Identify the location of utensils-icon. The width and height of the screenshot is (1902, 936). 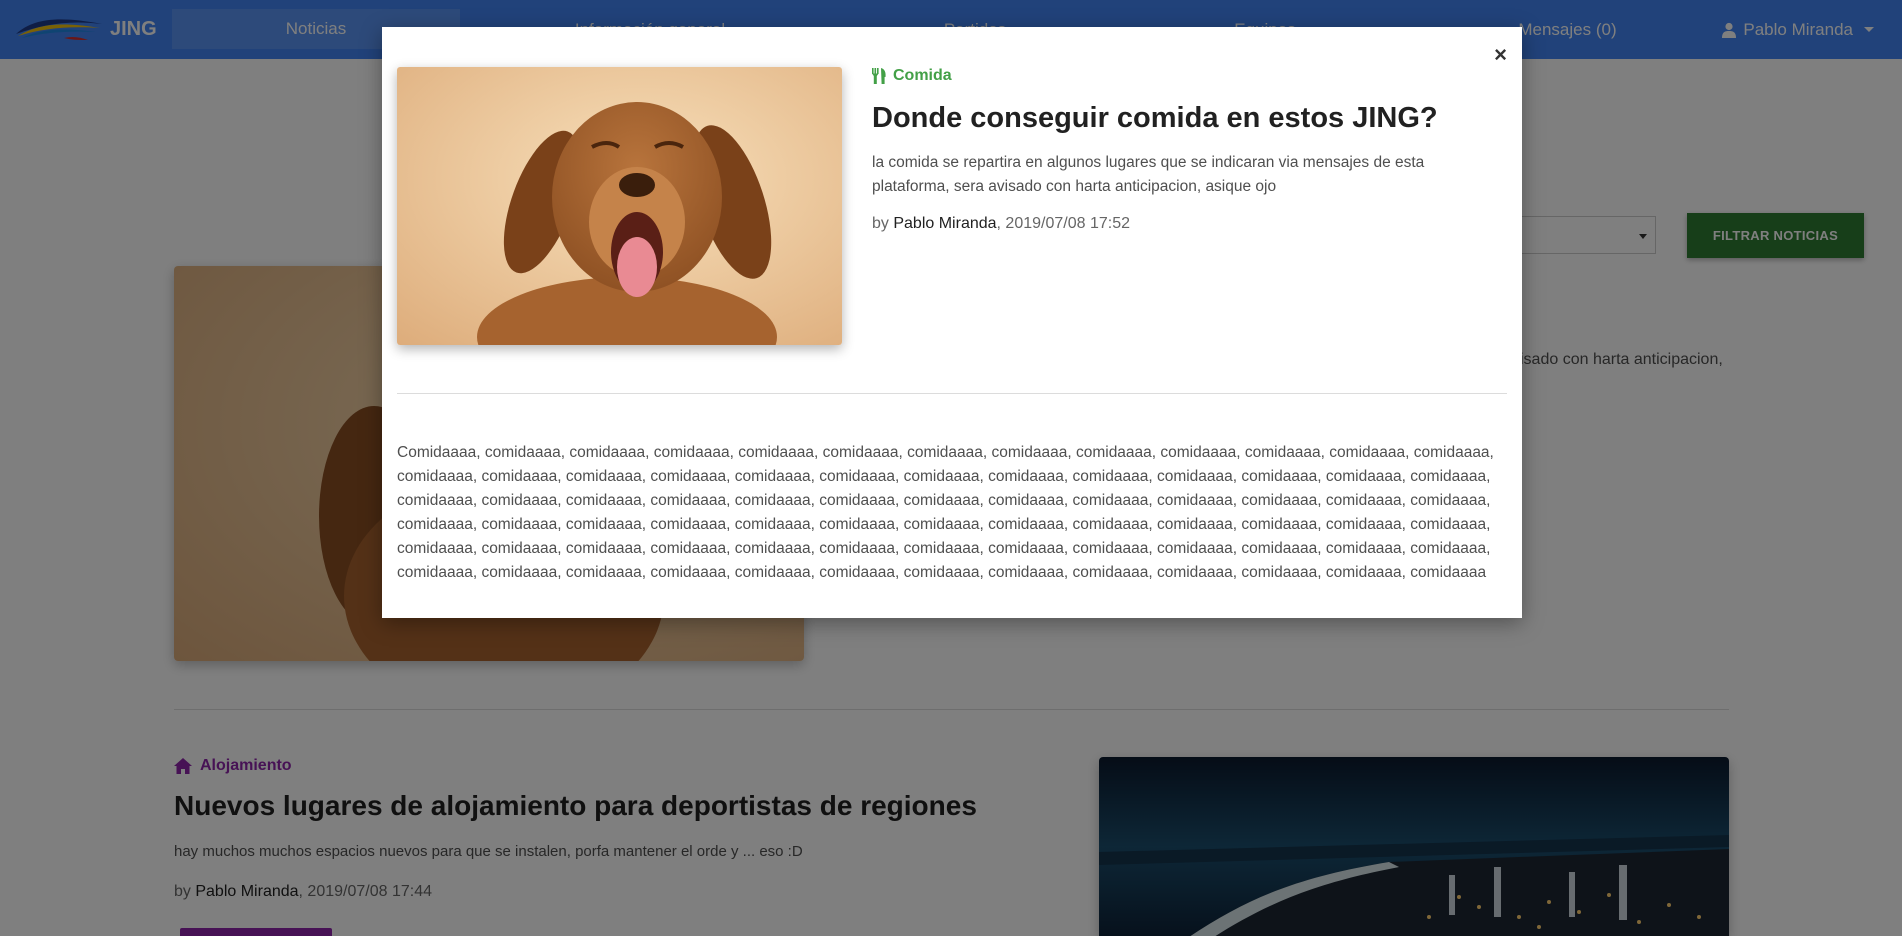
(879, 76).